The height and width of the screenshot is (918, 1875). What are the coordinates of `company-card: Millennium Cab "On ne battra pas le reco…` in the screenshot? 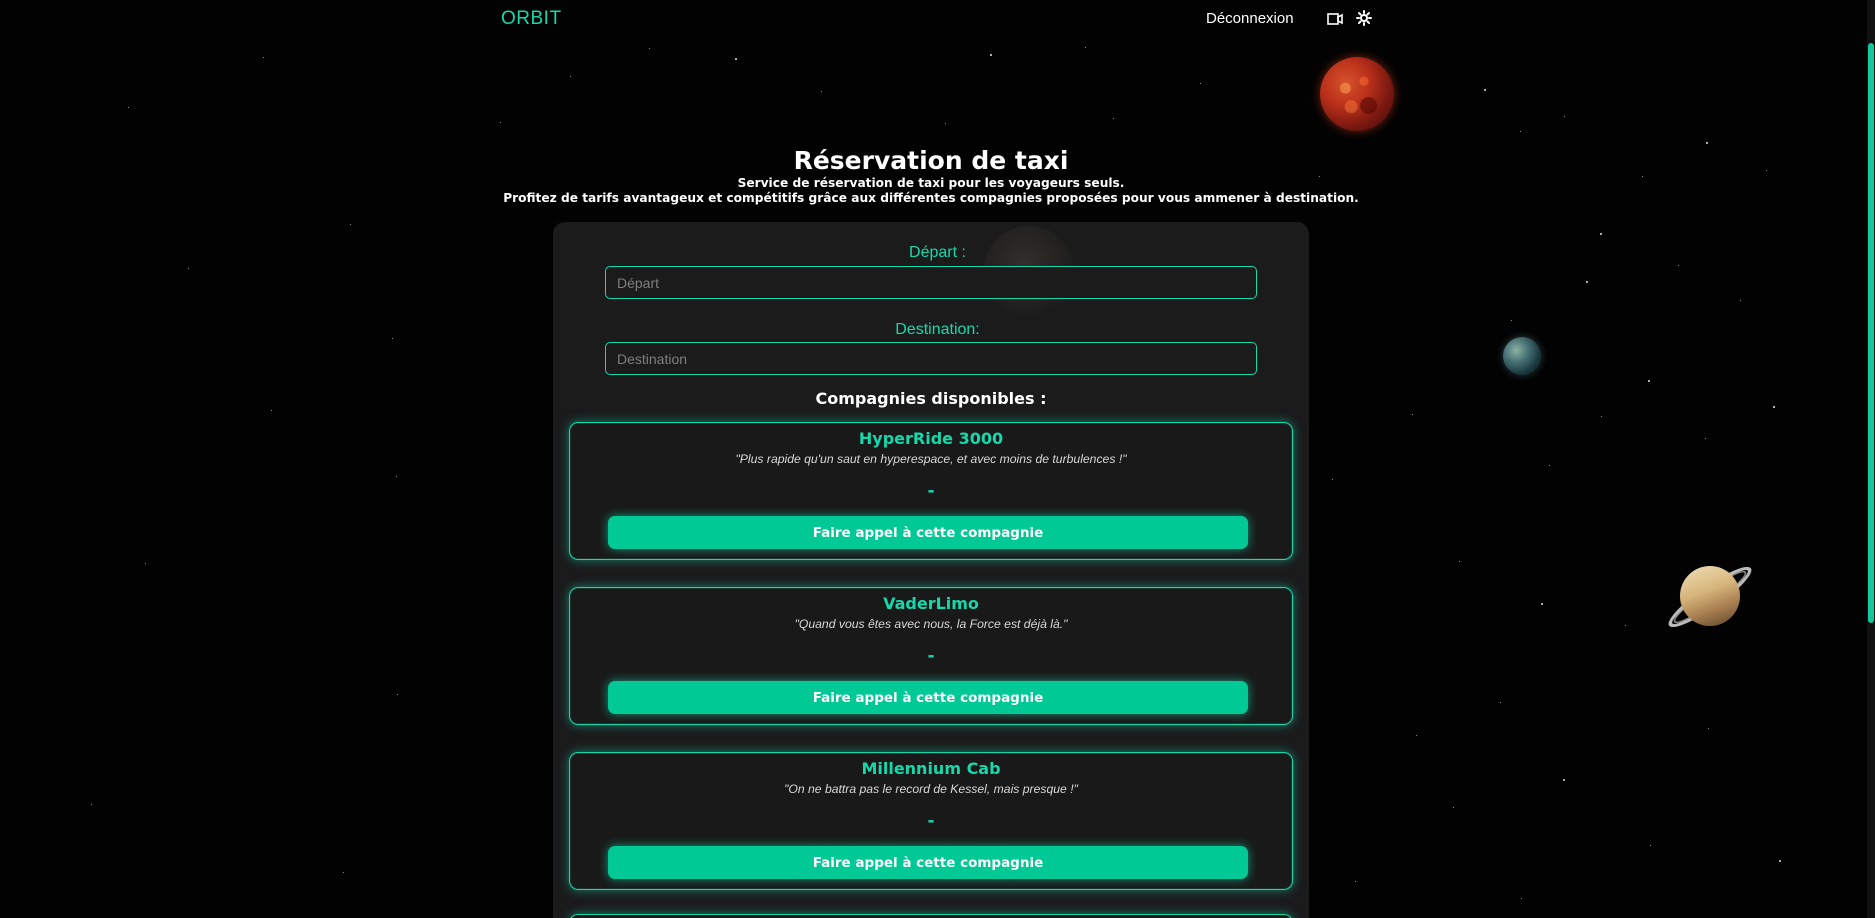 It's located at (931, 821).